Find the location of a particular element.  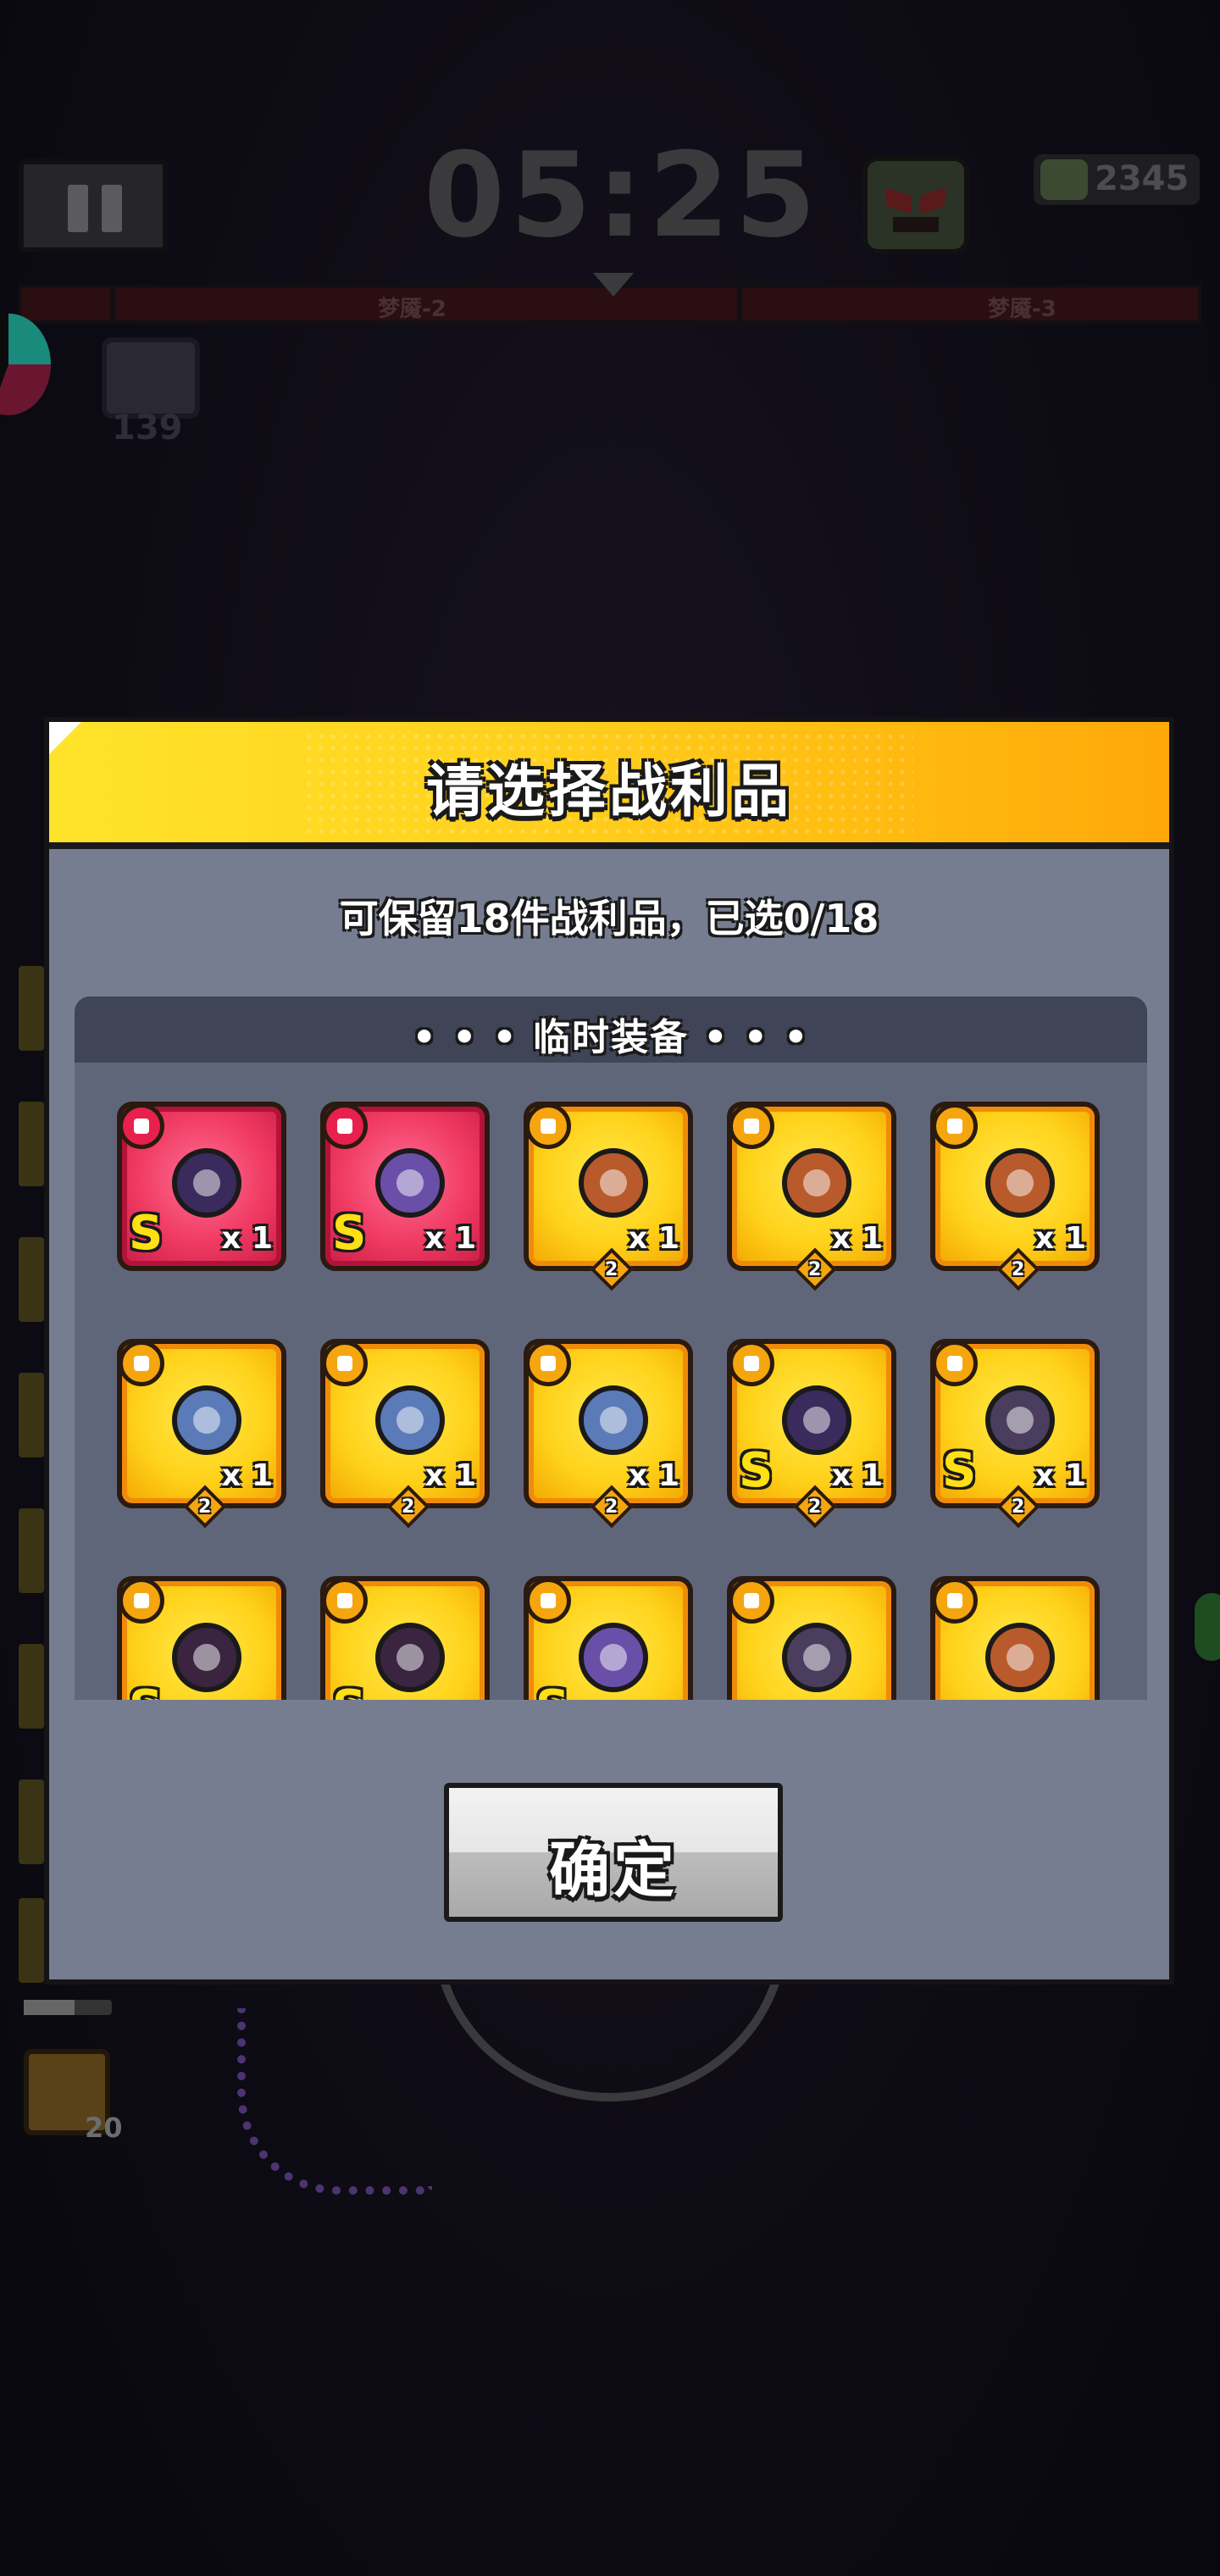

loot-item-gloves-steel: x 1 2 is located at coordinates (405, 1434).